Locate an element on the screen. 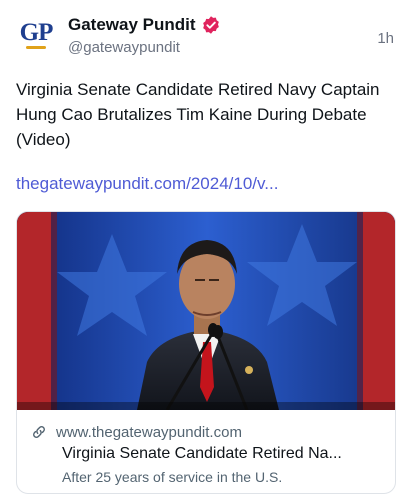 This screenshot has width=412, height=500. author-block: Gateway Pundit @gatewaypundit is located at coordinates (144, 35).